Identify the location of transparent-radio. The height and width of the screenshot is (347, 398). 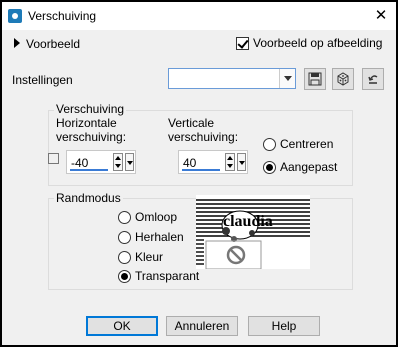
(124, 276).